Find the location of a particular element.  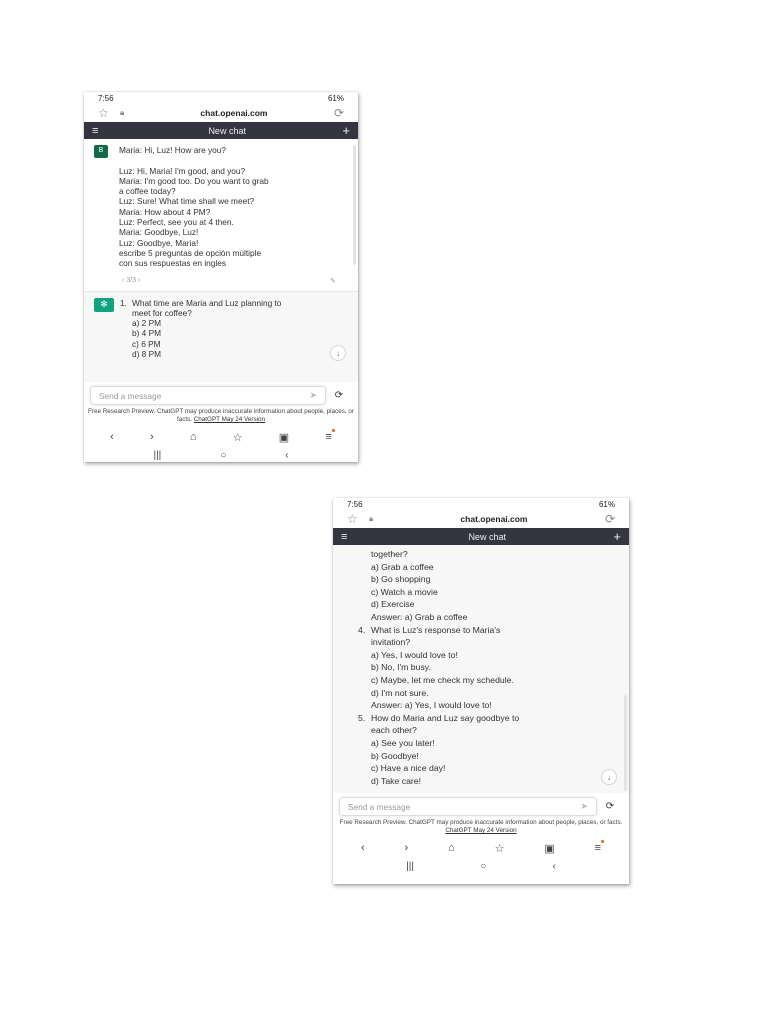

answer-line: d) Exercise is located at coordinates (393, 604).